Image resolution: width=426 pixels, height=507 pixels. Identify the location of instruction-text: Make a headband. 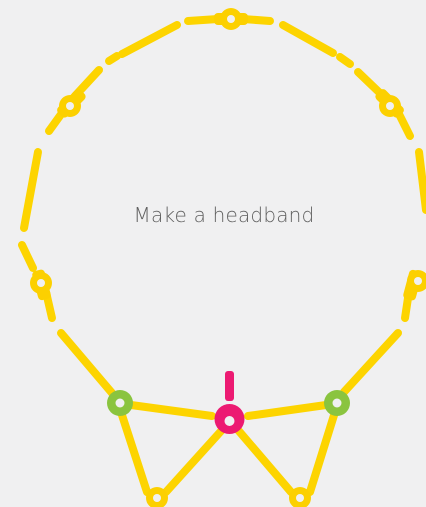
(224, 215).